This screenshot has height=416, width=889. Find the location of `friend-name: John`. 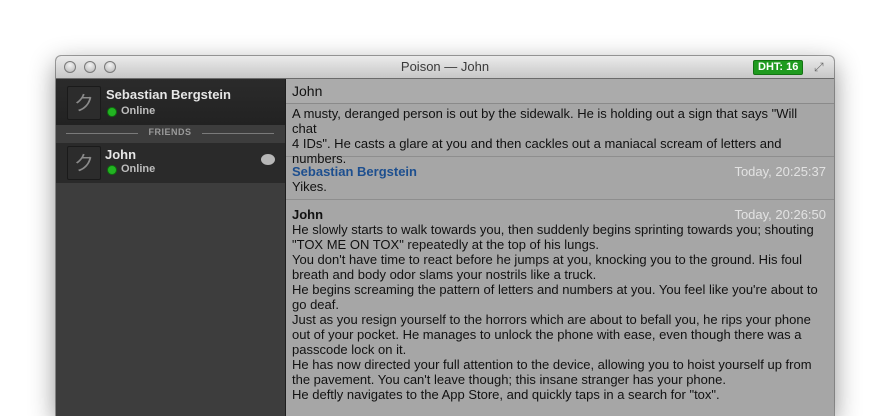

friend-name: John is located at coordinates (121, 154).